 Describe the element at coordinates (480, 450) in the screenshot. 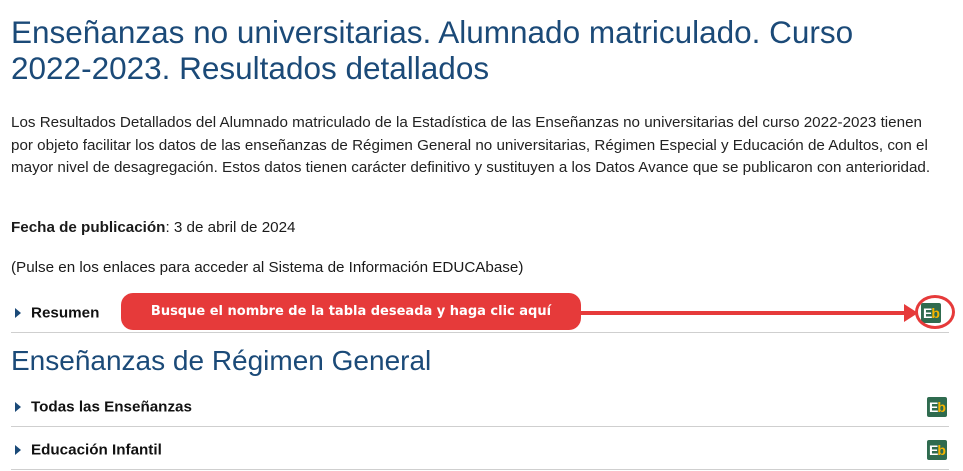

I see `row-educacion-infantil: Educación Infantil Eb` at that location.